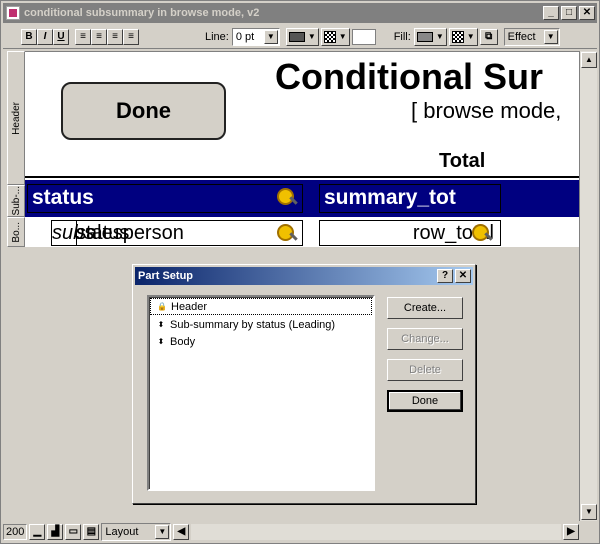  I want to click on line-width-value: 0 pt, so click(245, 36).